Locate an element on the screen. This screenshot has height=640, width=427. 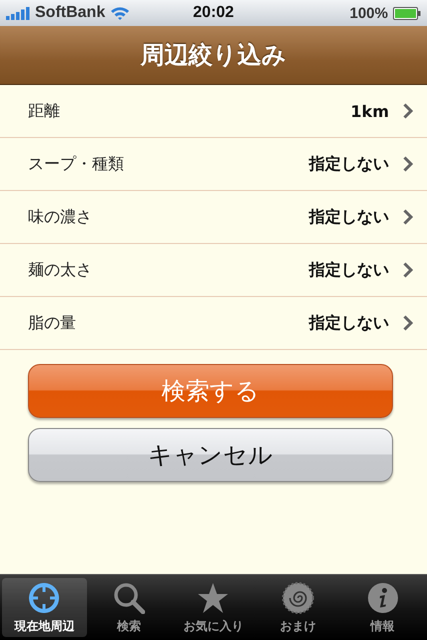
wifi-icon is located at coordinates (120, 13).